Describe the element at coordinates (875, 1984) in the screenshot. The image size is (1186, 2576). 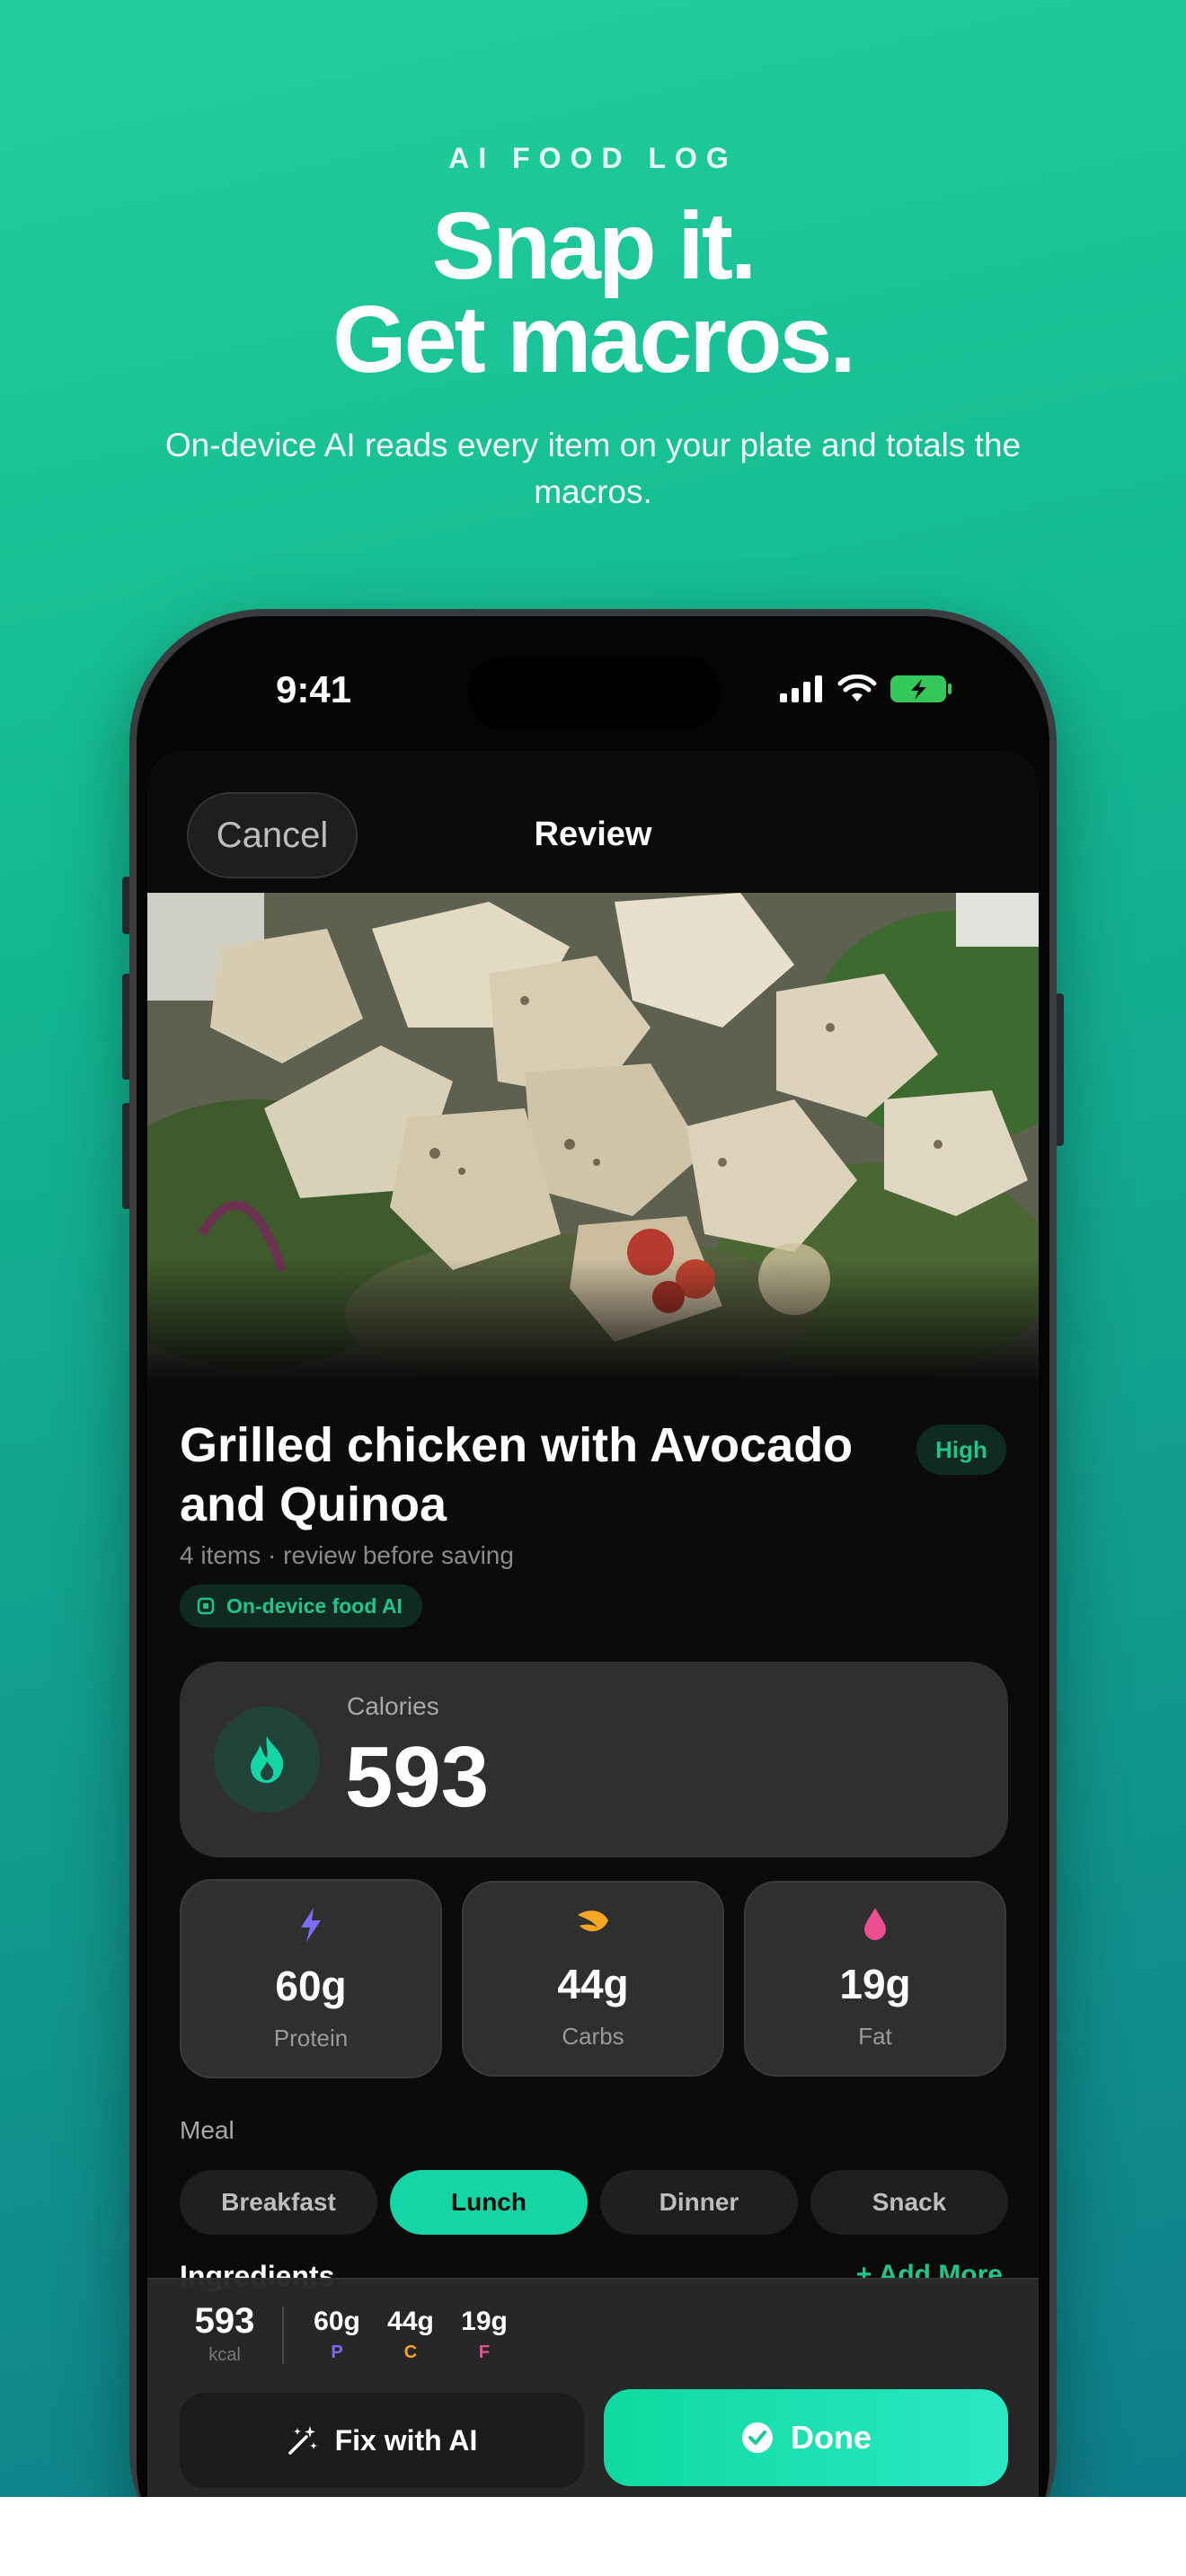
I see `fat-value: 19g` at that location.